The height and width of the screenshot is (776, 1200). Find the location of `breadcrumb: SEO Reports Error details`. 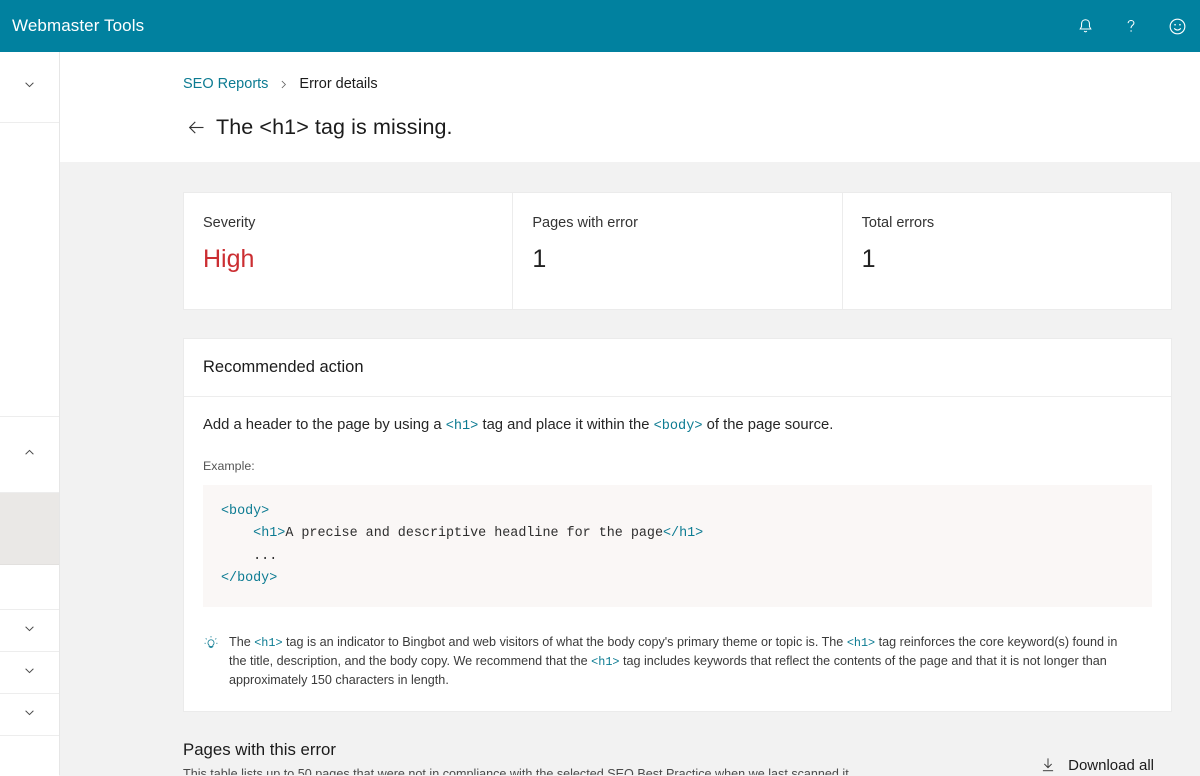

breadcrumb: SEO Reports Error details is located at coordinates (691, 84).